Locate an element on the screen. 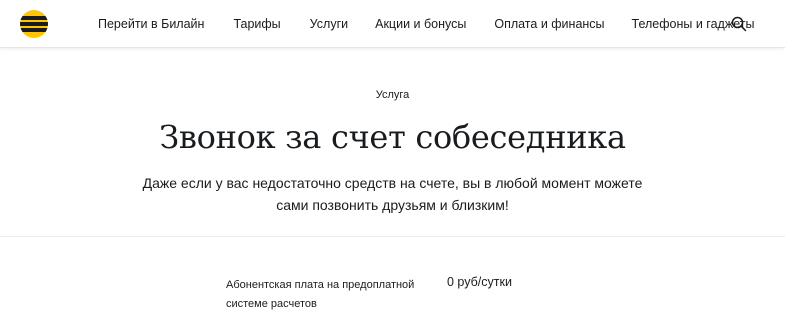 This screenshot has height=323, width=785. beeline-logo is located at coordinates (34, 24).